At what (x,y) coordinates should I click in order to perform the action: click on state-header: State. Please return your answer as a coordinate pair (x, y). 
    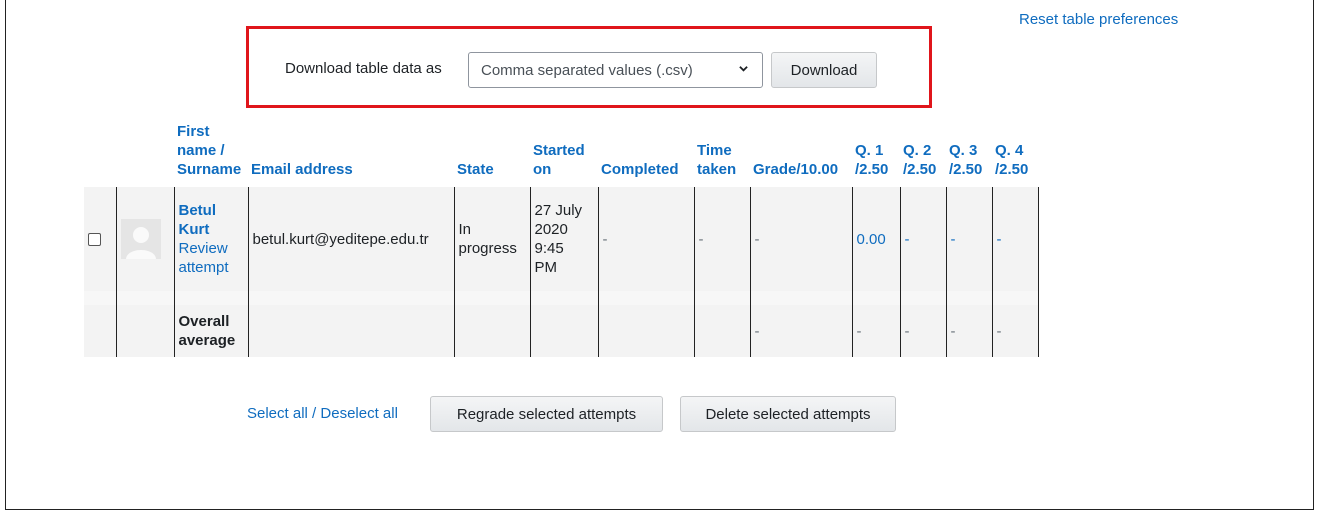
    Looking at the image, I should click on (492, 150).